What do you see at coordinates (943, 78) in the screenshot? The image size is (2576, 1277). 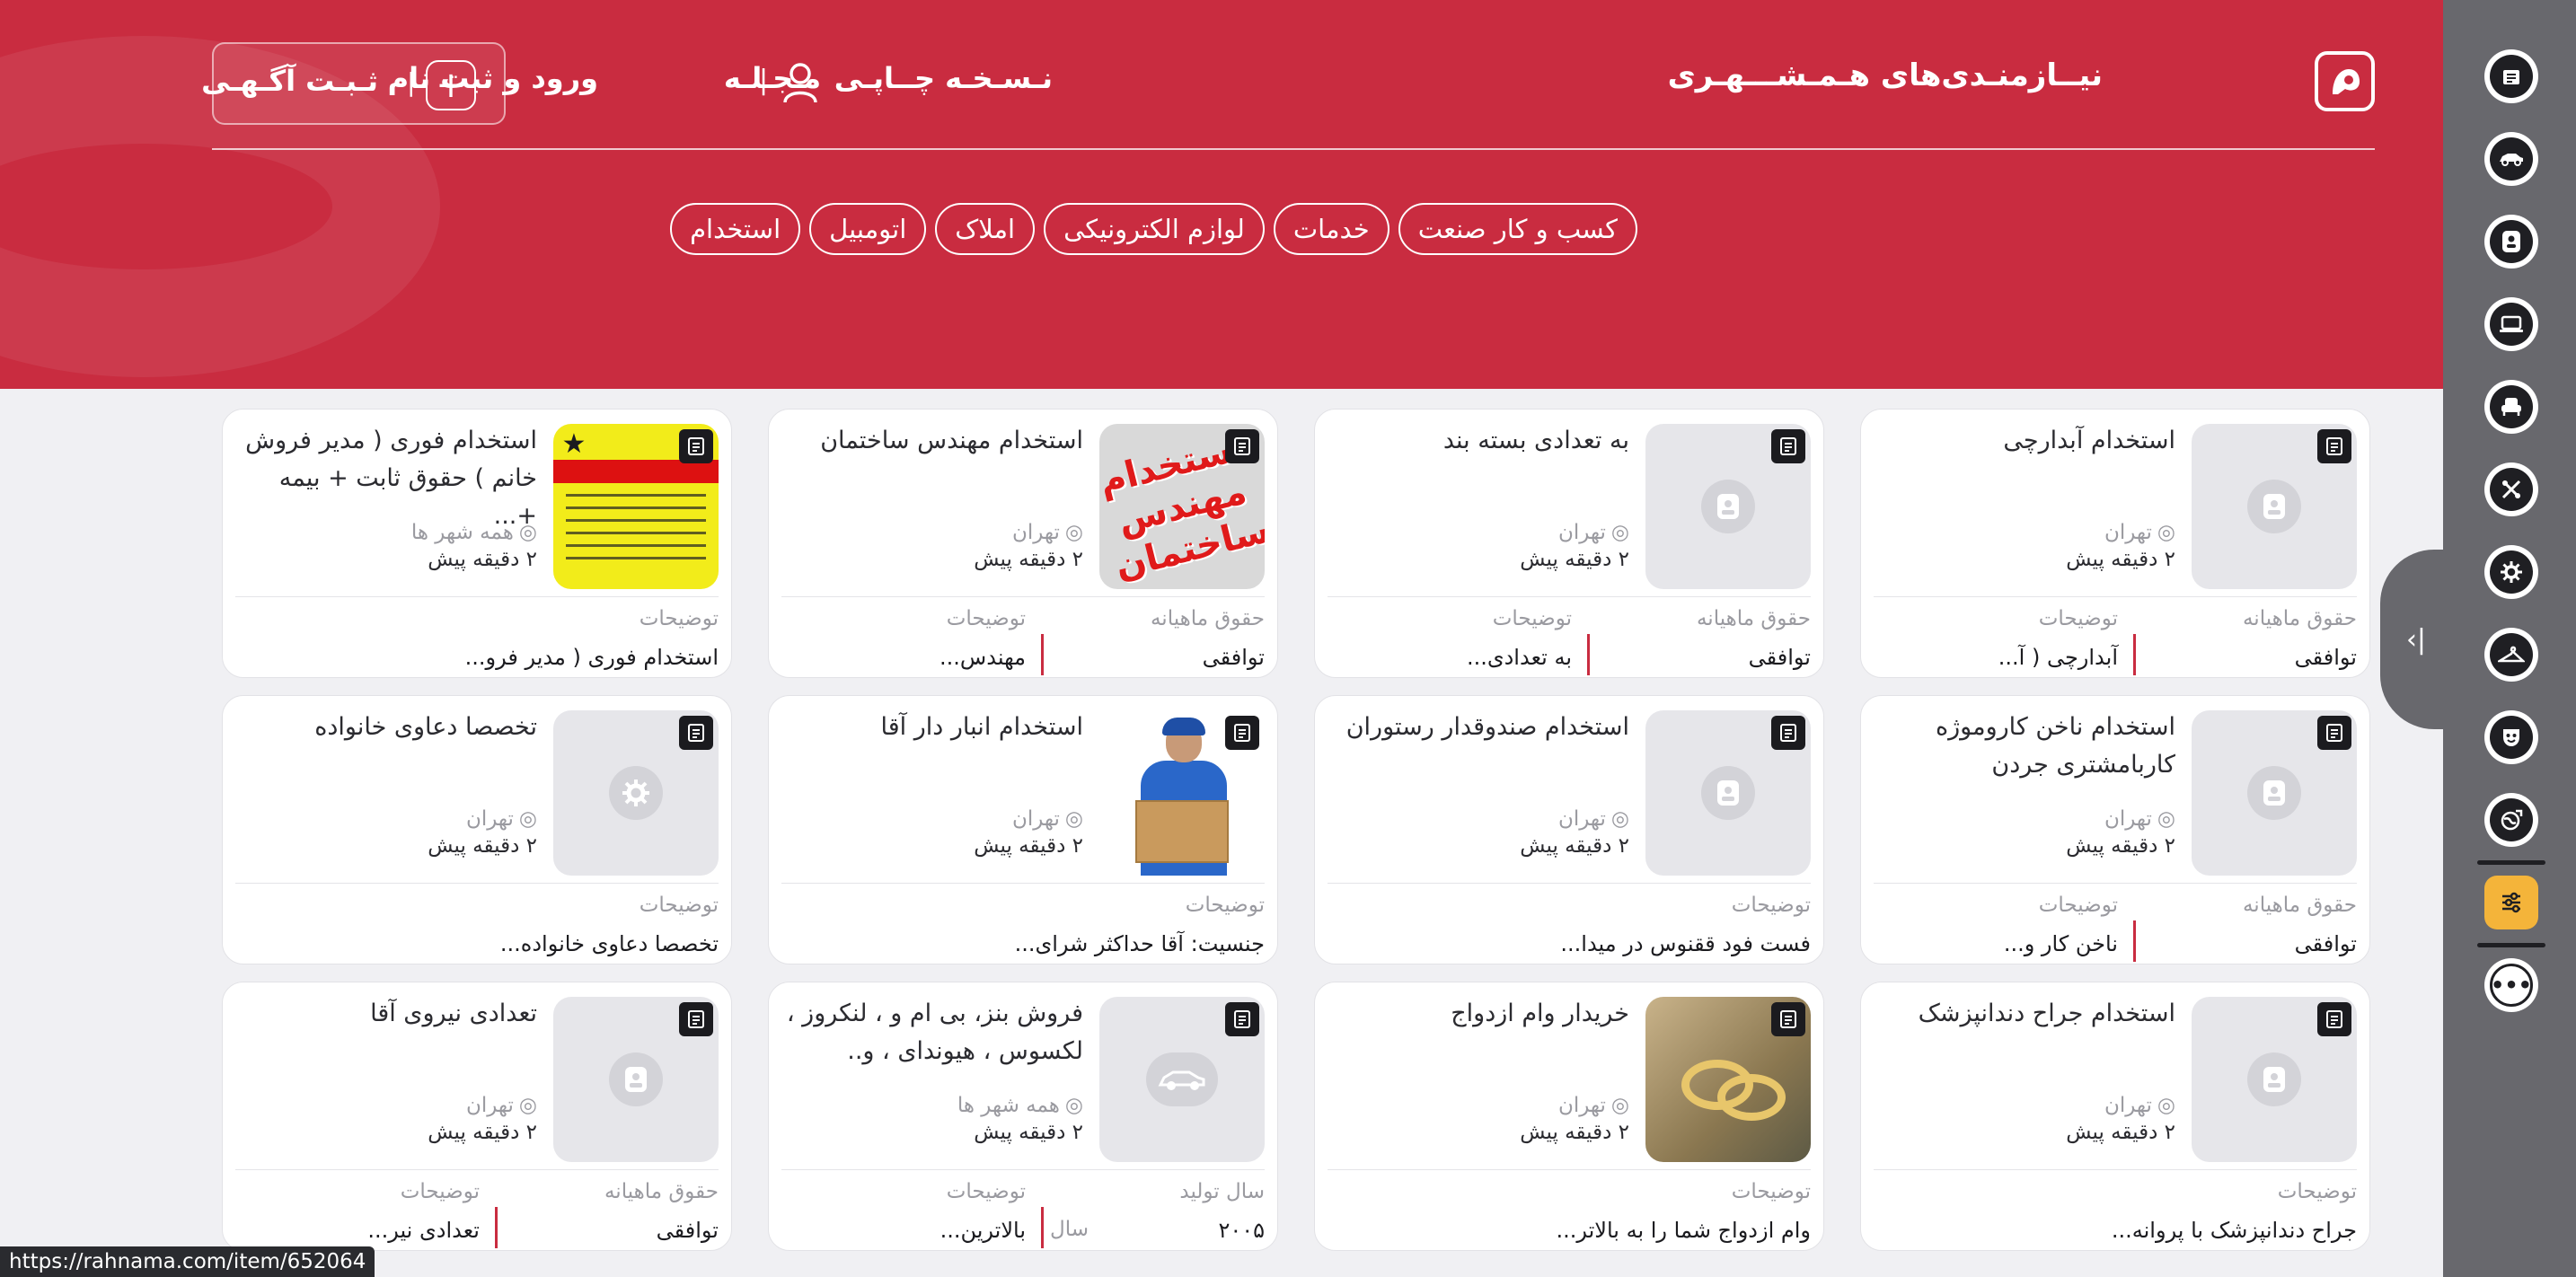 I see `nav-print-edition: نـسـخـه چــاپـی` at bounding box center [943, 78].